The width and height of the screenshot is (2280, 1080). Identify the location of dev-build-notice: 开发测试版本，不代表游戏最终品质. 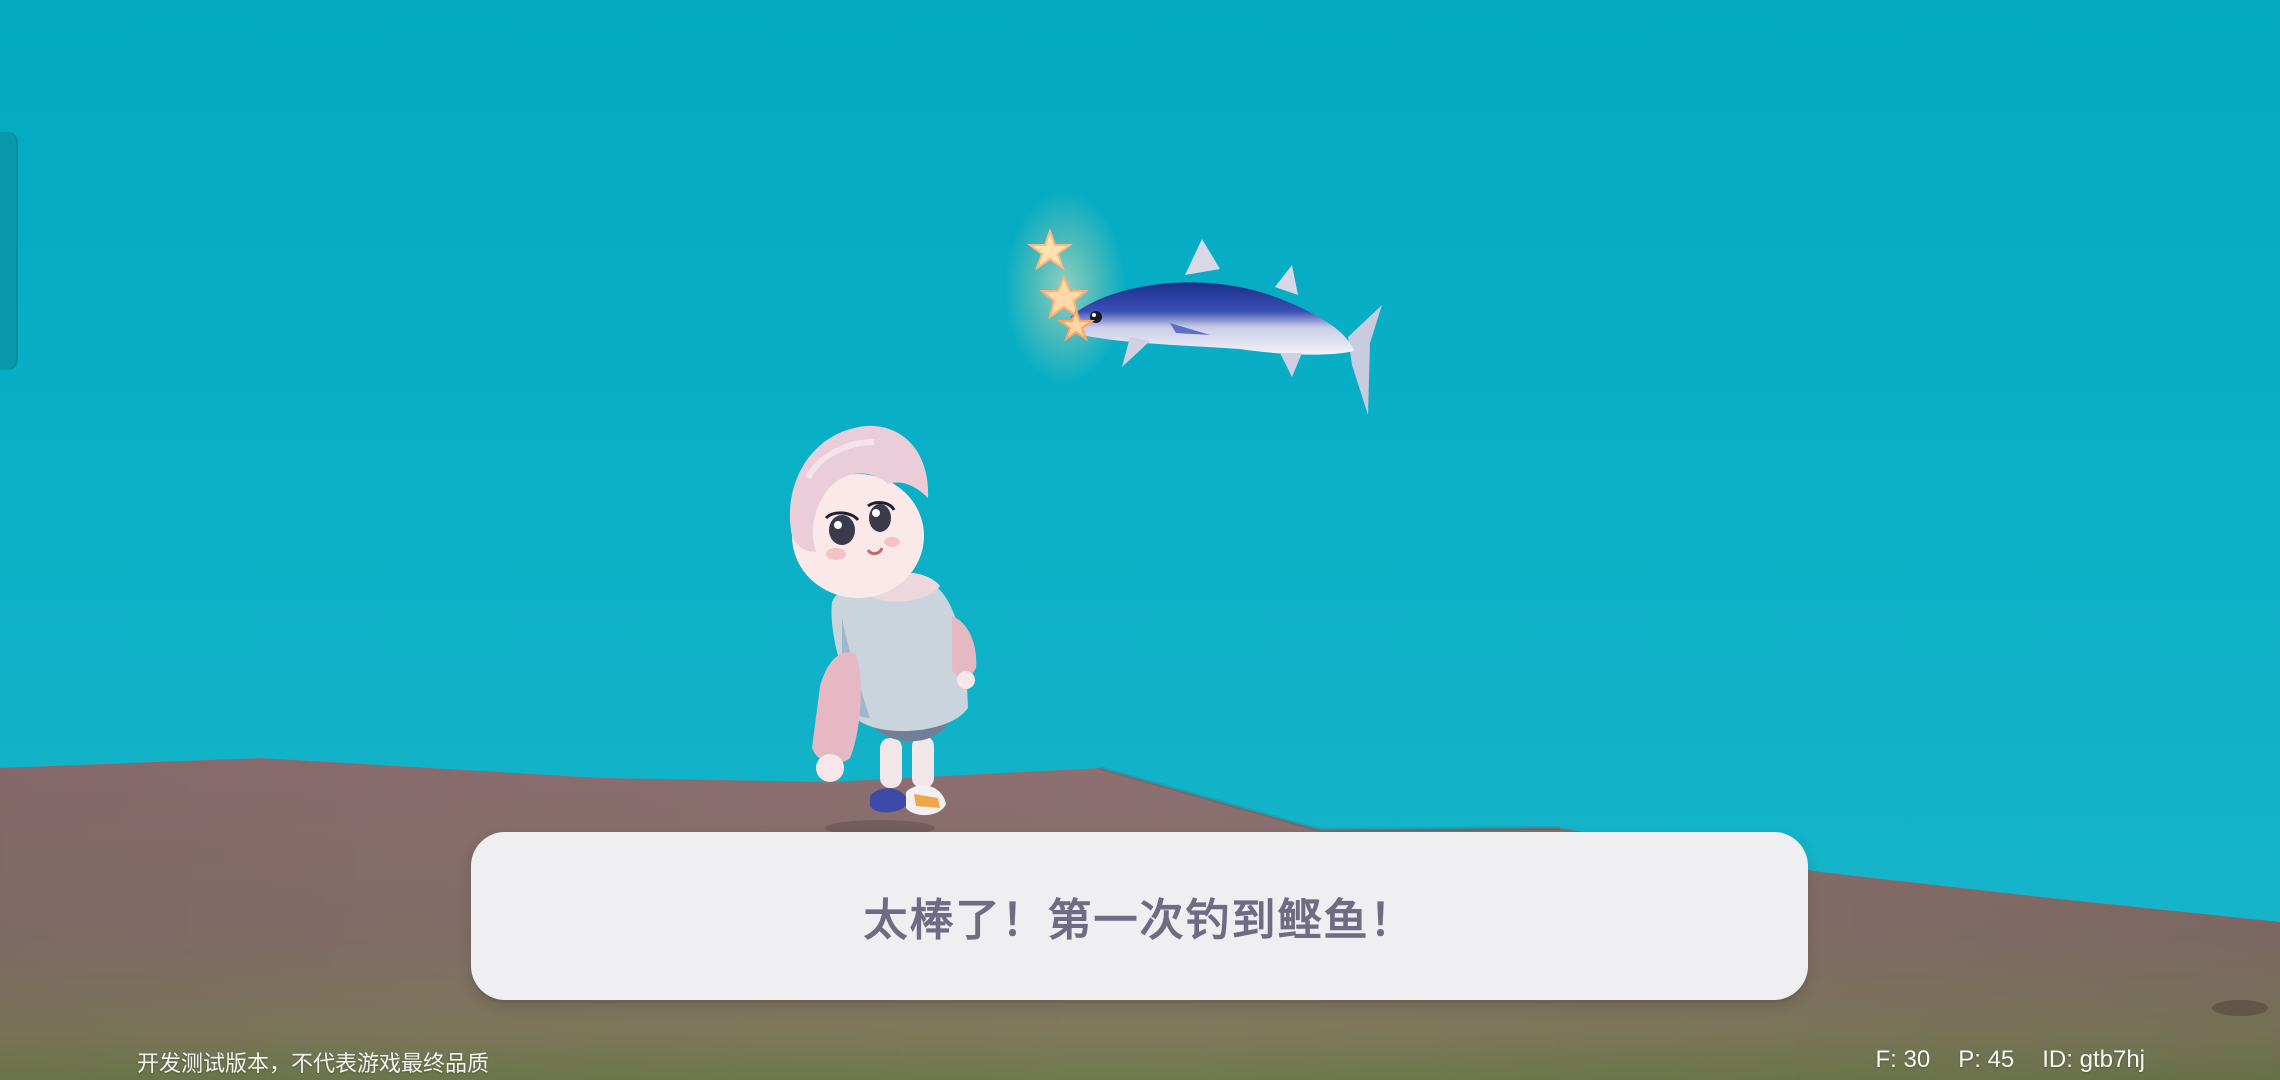
(313, 1064).